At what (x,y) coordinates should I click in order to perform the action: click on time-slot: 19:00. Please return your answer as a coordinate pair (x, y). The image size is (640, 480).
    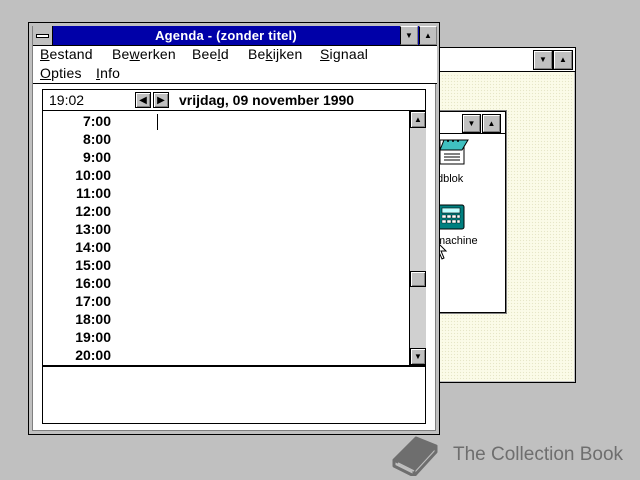
    Looking at the image, I should click on (93, 337).